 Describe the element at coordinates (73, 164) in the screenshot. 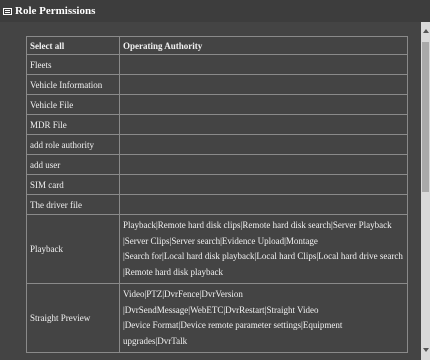

I see `permission-name-cell: add user` at that location.